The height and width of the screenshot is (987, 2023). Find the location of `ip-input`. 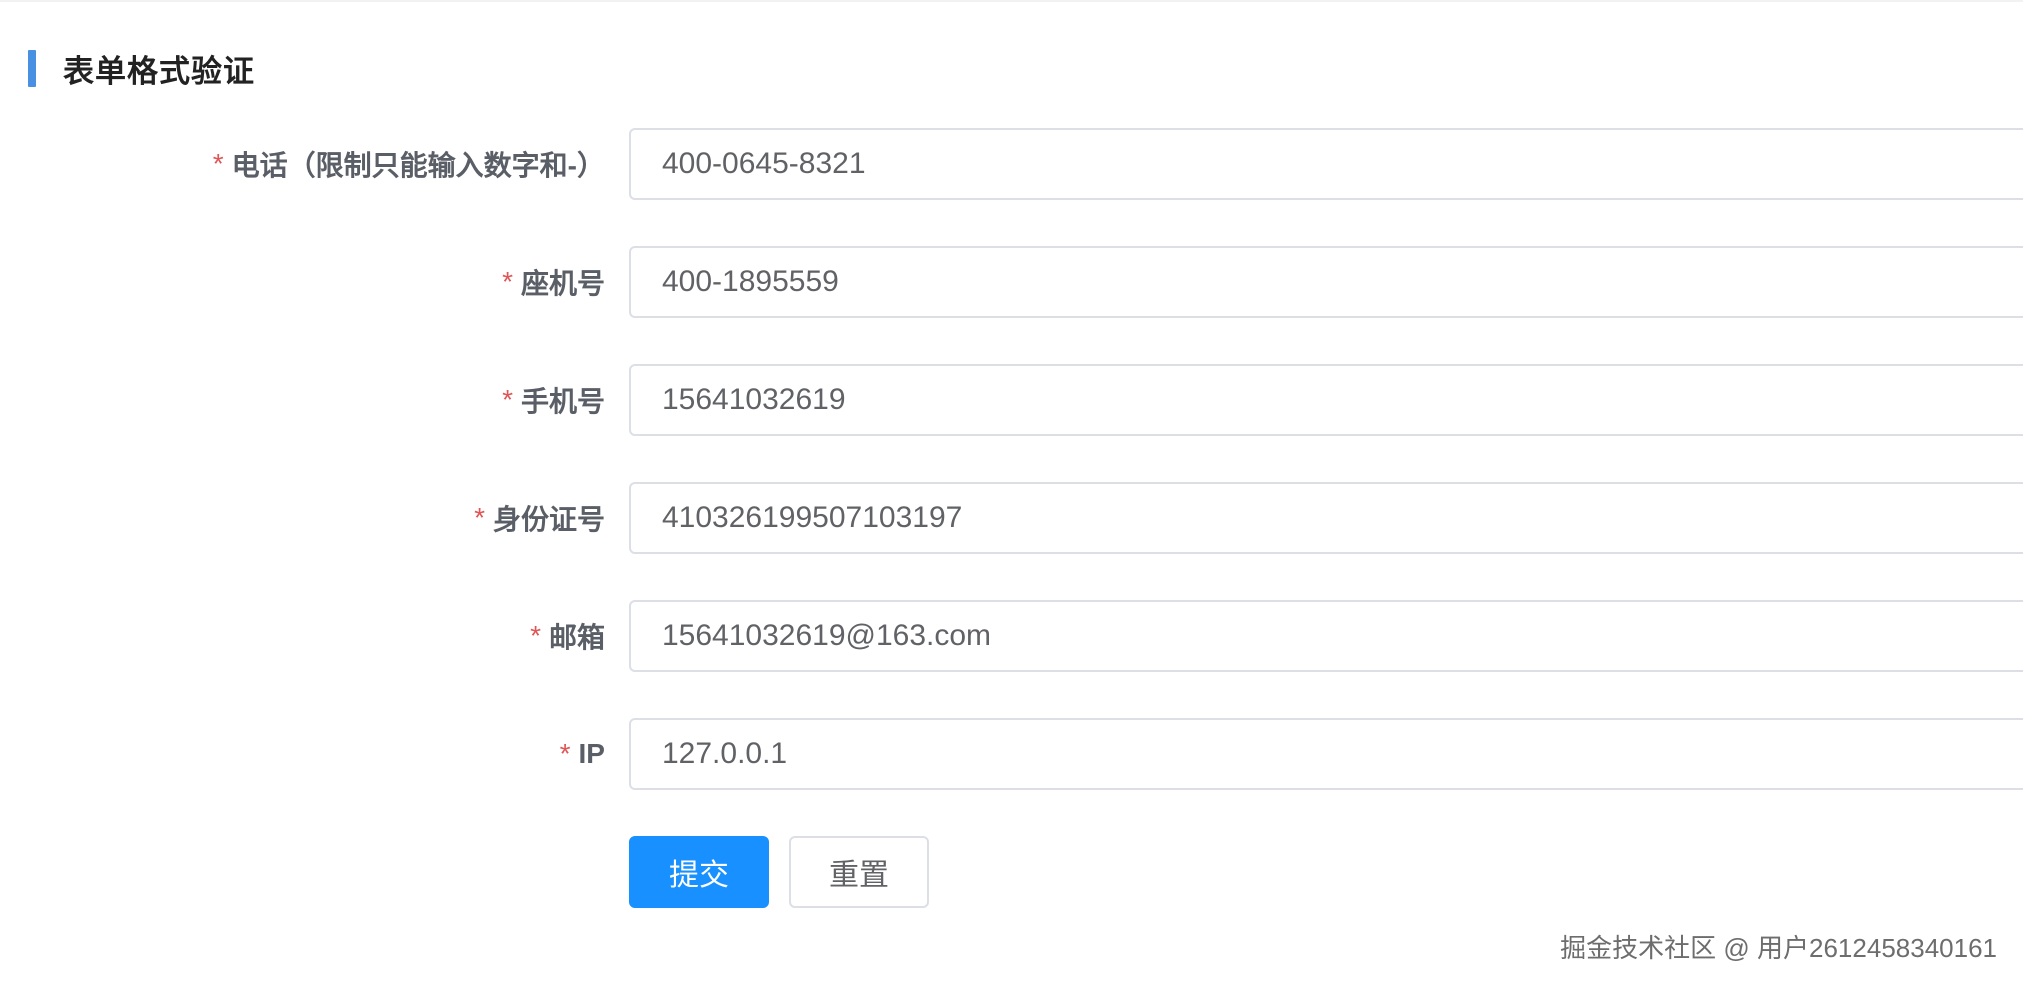

ip-input is located at coordinates (1326, 754).